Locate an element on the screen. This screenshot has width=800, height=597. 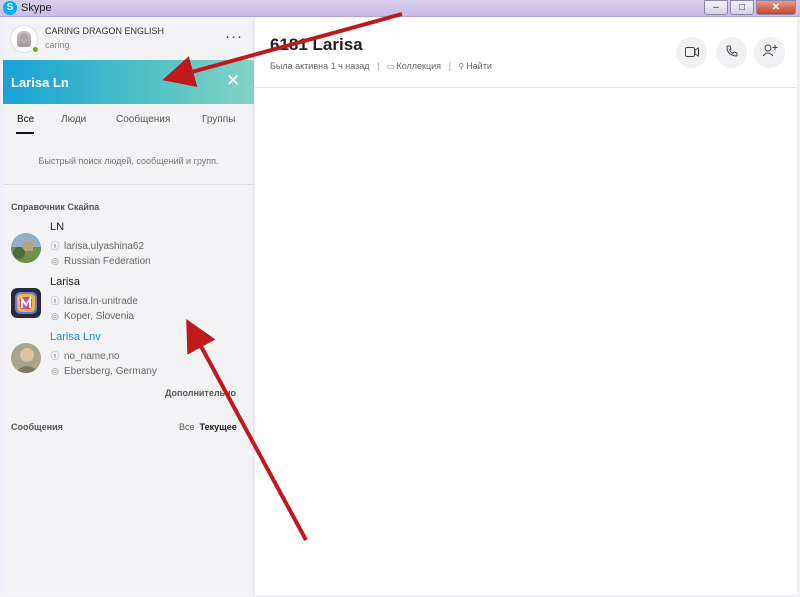
location: Koper, Slovenia is located at coordinates (99, 316).